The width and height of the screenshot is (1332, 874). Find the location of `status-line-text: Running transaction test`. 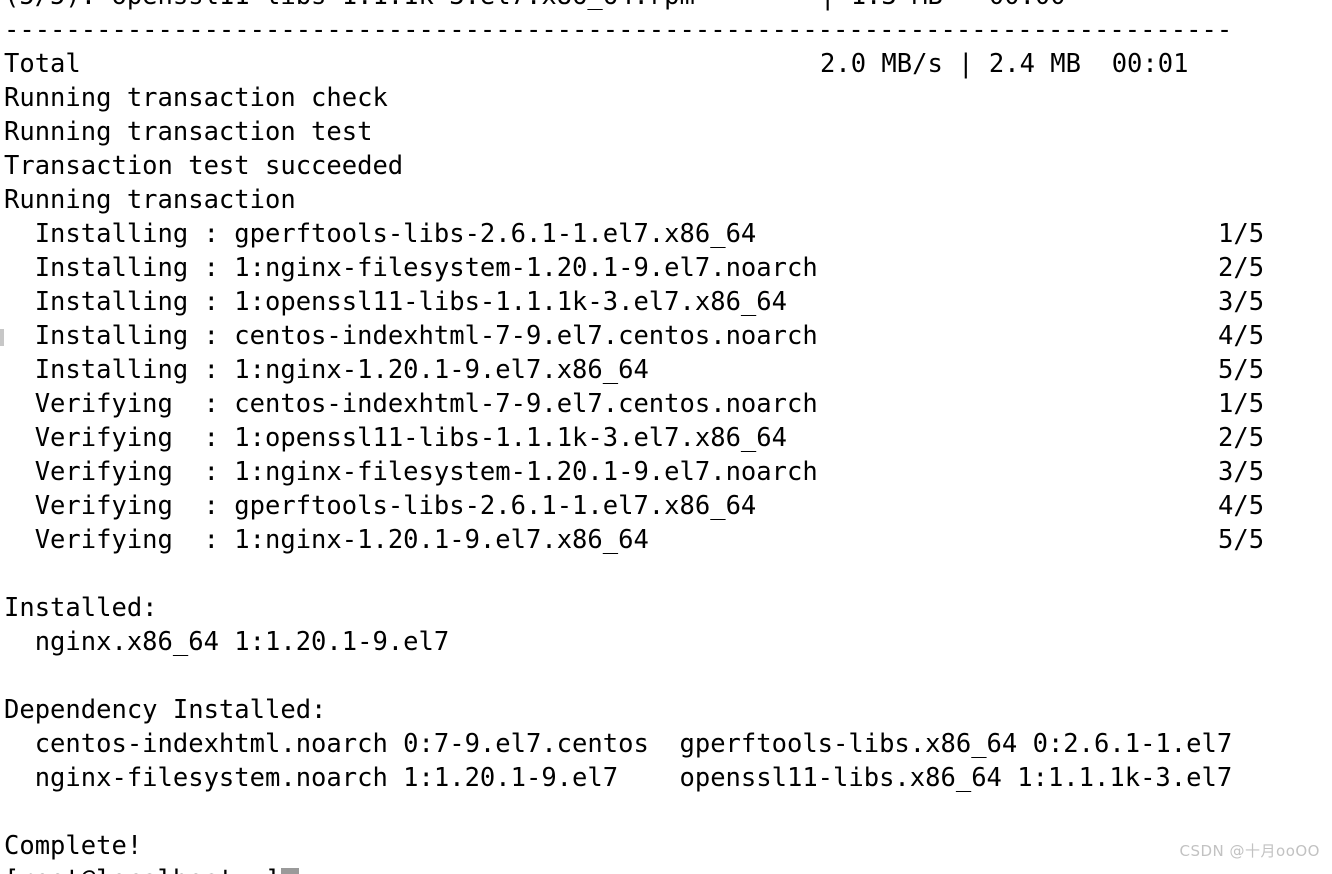

status-line-text: Running transaction test is located at coordinates (188, 132).